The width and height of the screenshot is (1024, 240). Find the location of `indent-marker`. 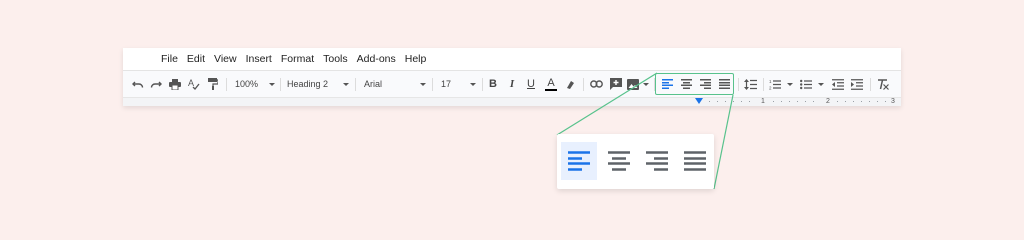

indent-marker is located at coordinates (699, 101).